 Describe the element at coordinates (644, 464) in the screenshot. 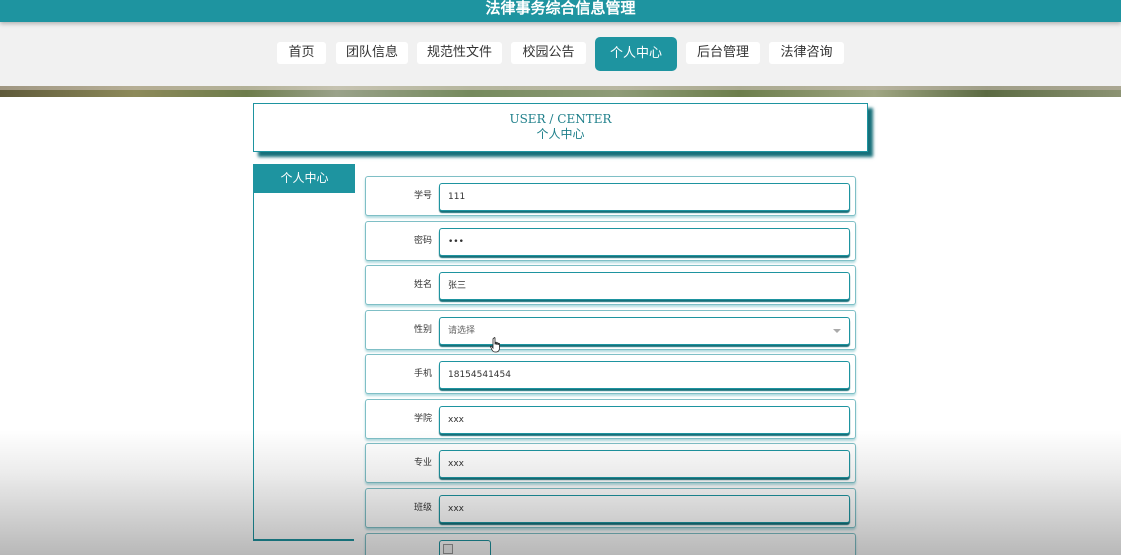

I see `major-input: xxx` at that location.